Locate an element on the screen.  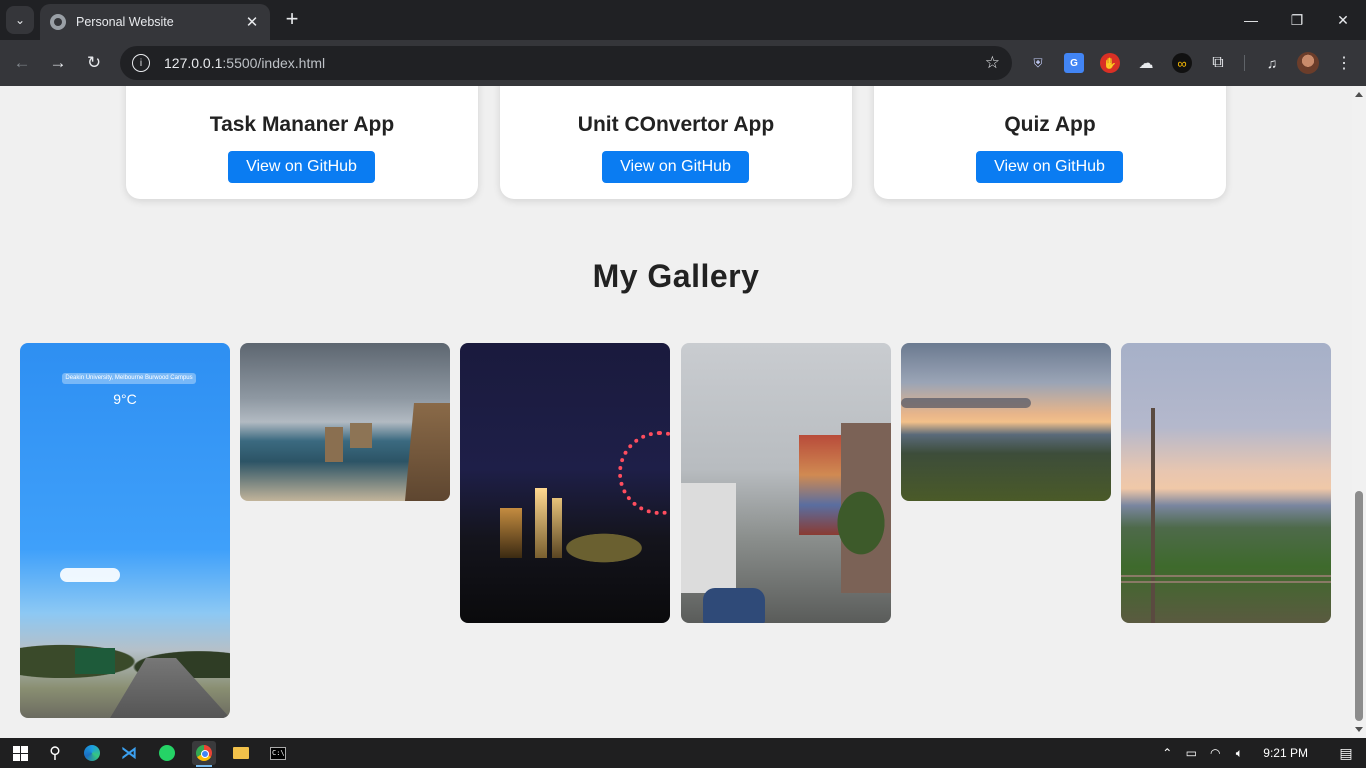
gallery-heading: My Gallery is located at coordinates (676, 276).